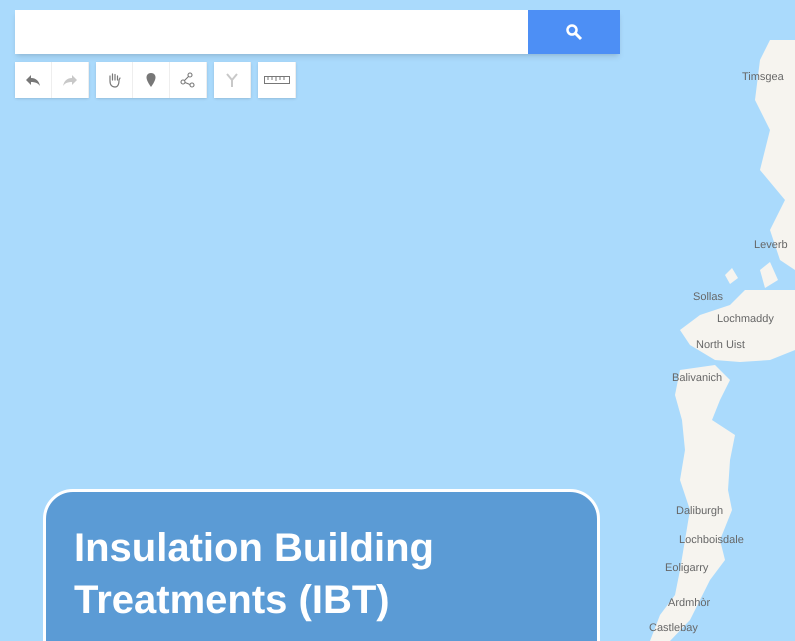  I want to click on ruler-tool-button, so click(277, 80).